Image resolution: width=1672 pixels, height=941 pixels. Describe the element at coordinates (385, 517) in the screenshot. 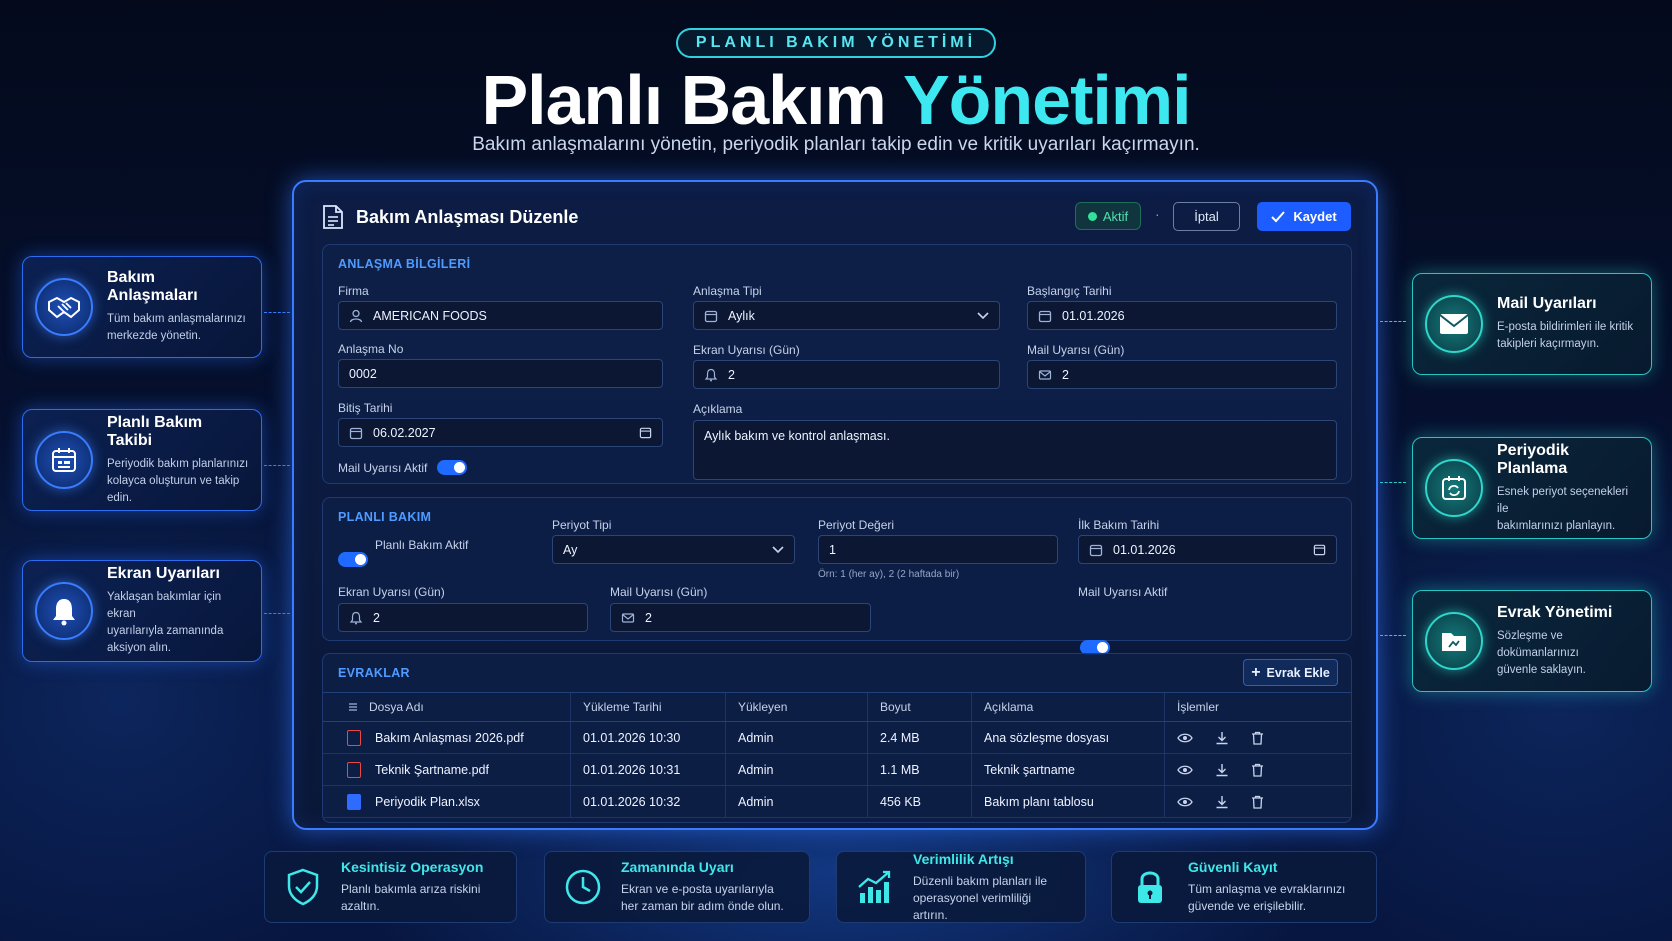

I see `section-title: PLANLI BAKIM` at that location.